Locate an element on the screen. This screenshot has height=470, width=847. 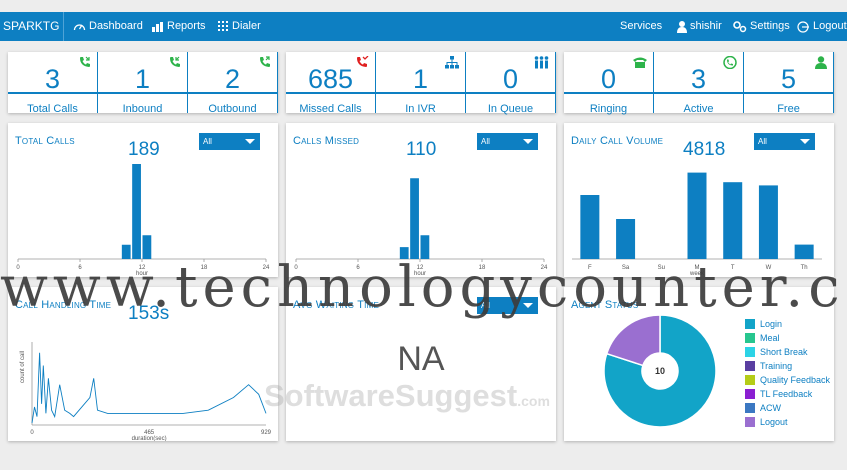
stat-label: Active is located at coordinates (698, 109).